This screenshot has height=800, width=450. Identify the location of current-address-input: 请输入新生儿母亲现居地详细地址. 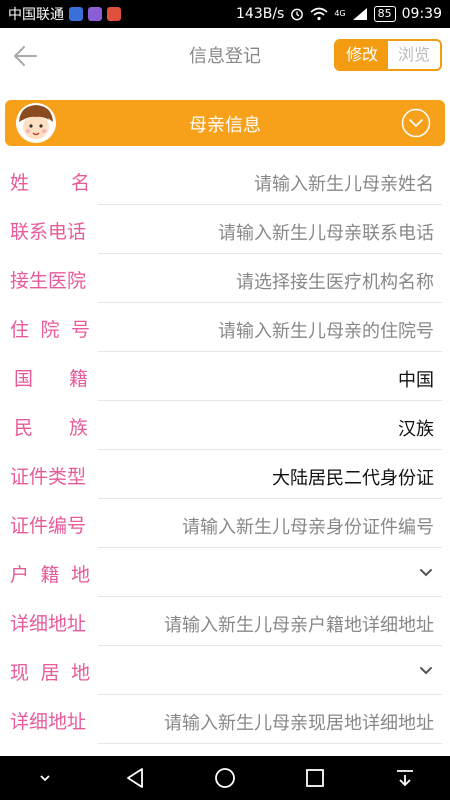
(299, 722).